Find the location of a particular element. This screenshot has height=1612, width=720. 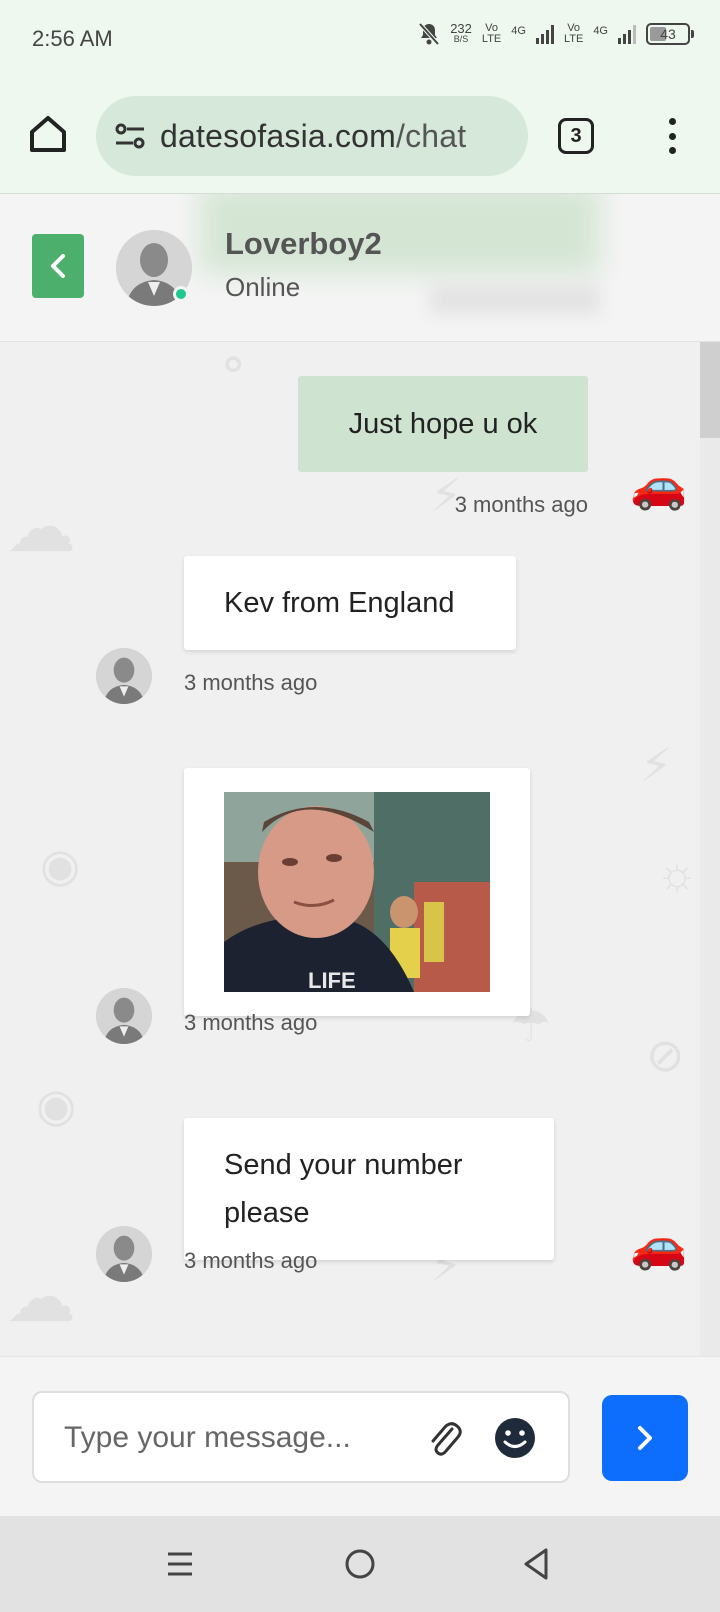

signal-icon is located at coordinates (544, 34).